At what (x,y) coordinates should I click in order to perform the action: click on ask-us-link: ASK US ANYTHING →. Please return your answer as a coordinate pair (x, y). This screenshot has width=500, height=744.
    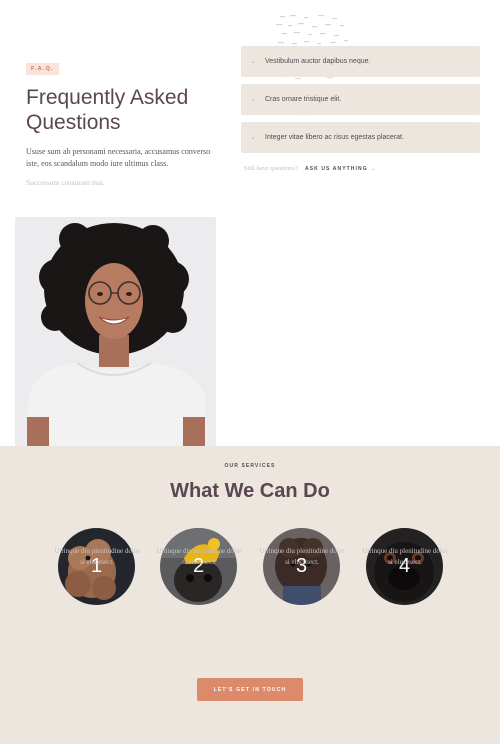
    Looking at the image, I should click on (340, 169).